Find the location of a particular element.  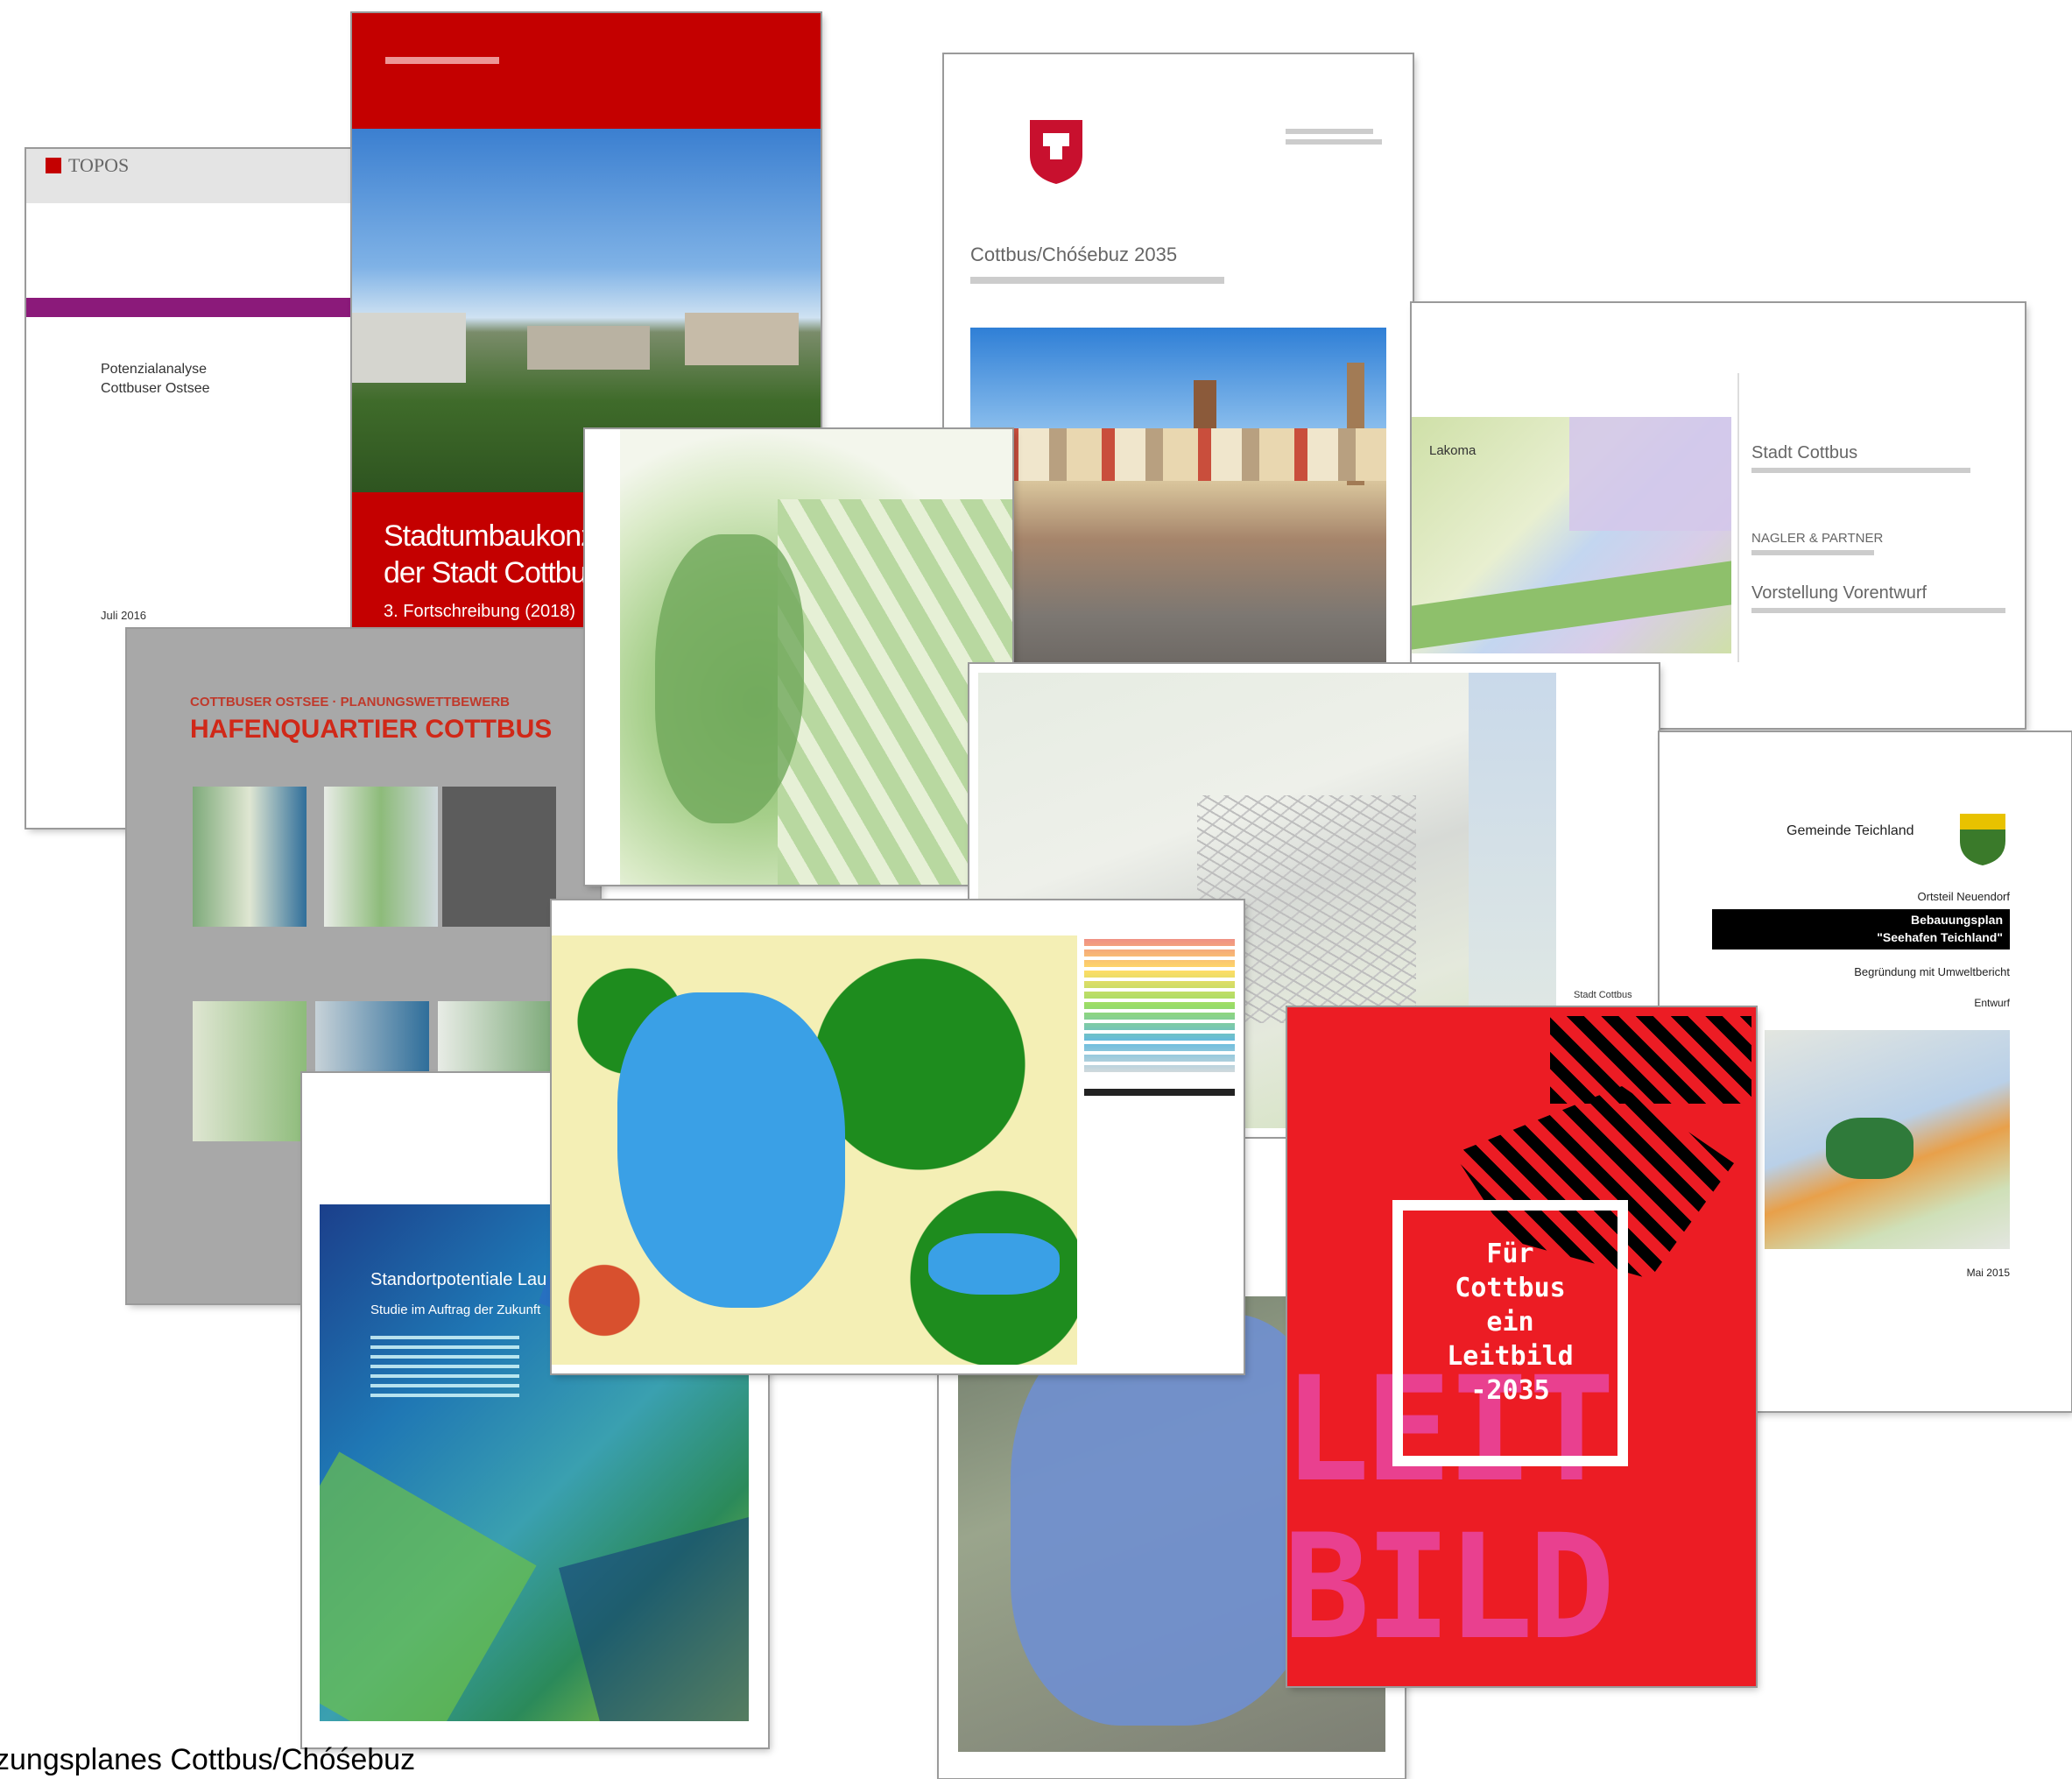

topos-logo: TOPOS is located at coordinates (99, 165).